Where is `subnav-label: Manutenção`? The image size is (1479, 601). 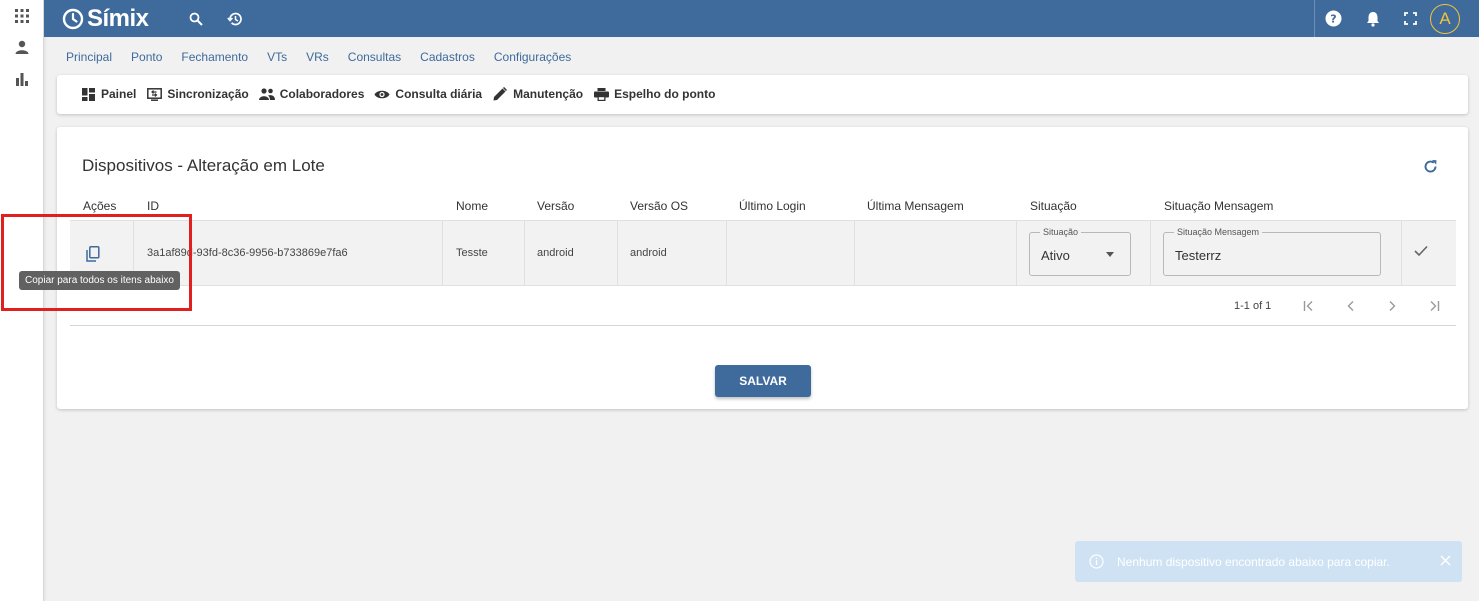 subnav-label: Manutenção is located at coordinates (548, 94).